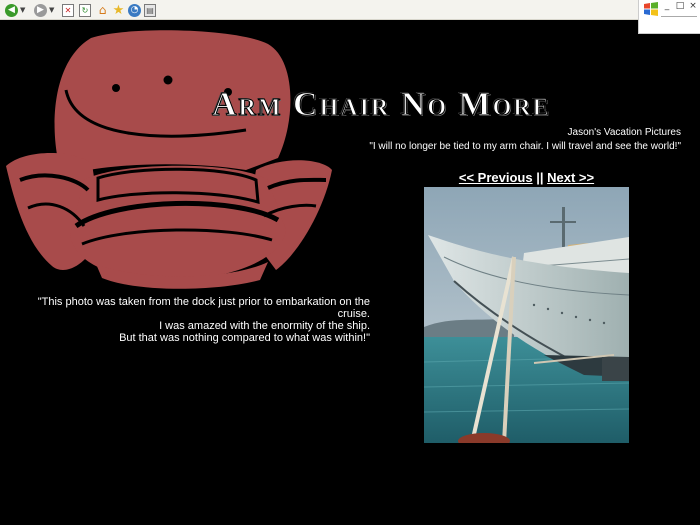 The height and width of the screenshot is (525, 700). I want to click on refresh-icon: ↻, so click(85, 10).